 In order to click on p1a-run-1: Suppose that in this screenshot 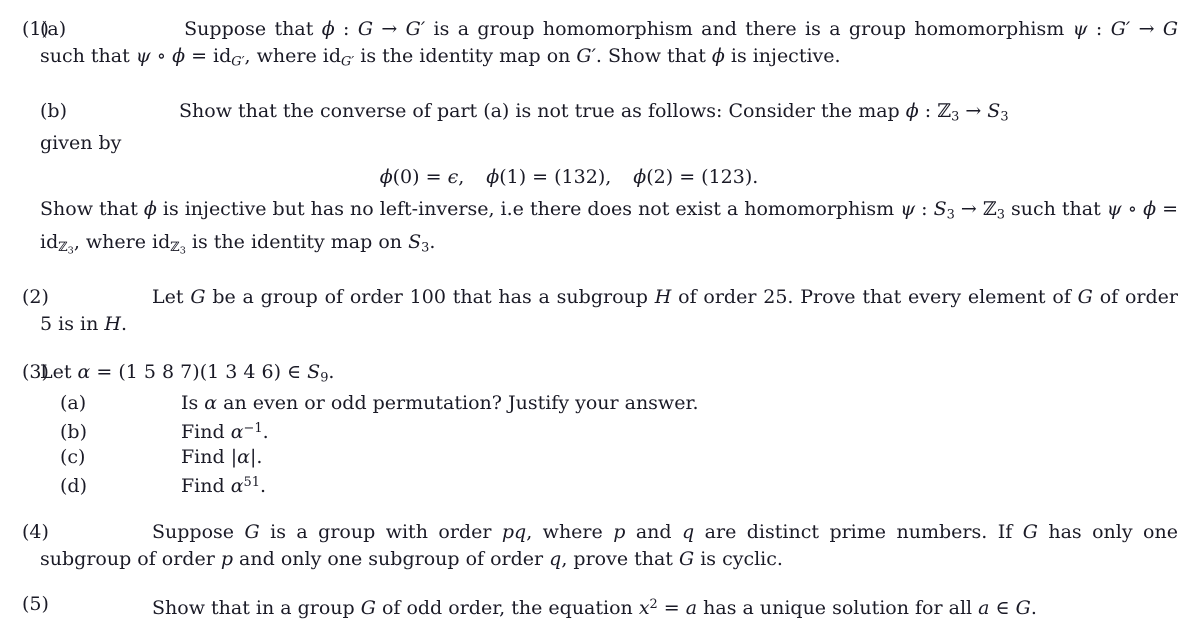, I will do `click(253, 29)`.